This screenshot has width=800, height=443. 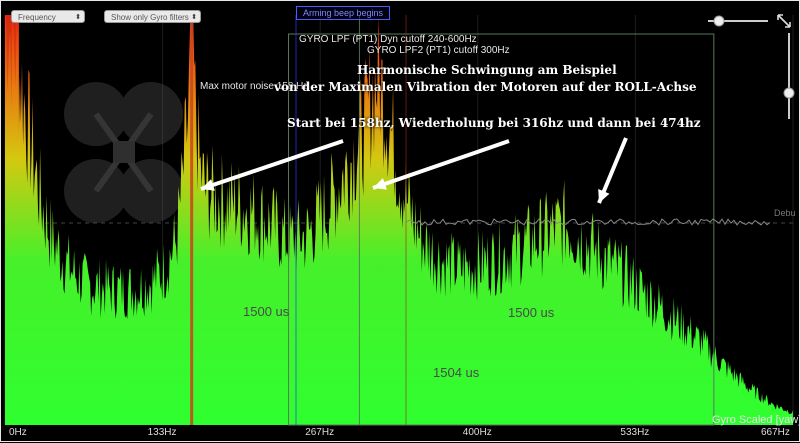 What do you see at coordinates (12, 220) in the screenshot?
I see `low-frequency-band` at bounding box center [12, 220].